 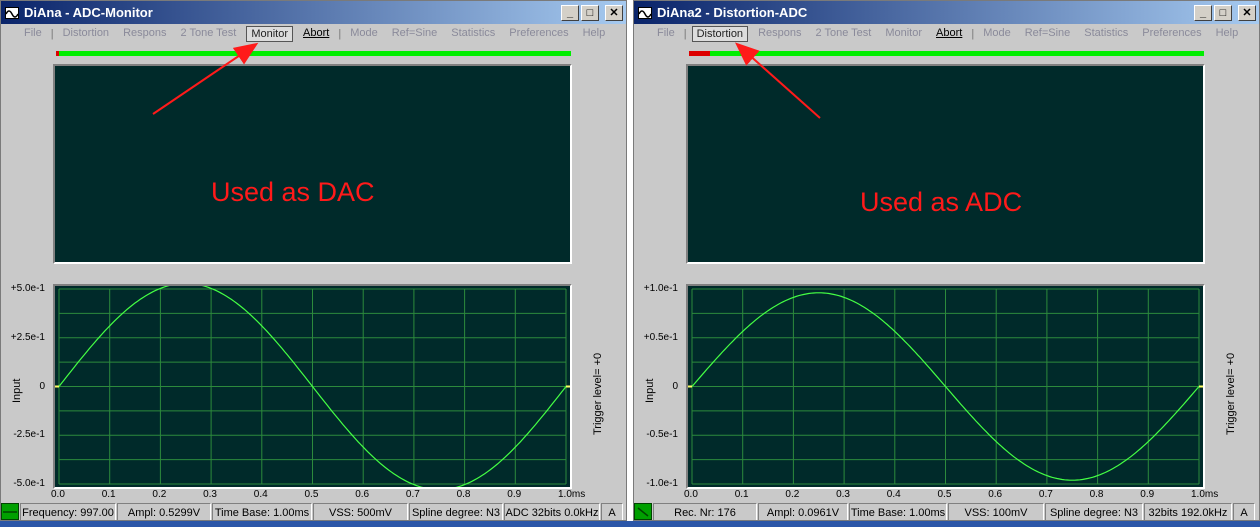 I want to click on y-axis-label: Input, so click(x=17, y=390).